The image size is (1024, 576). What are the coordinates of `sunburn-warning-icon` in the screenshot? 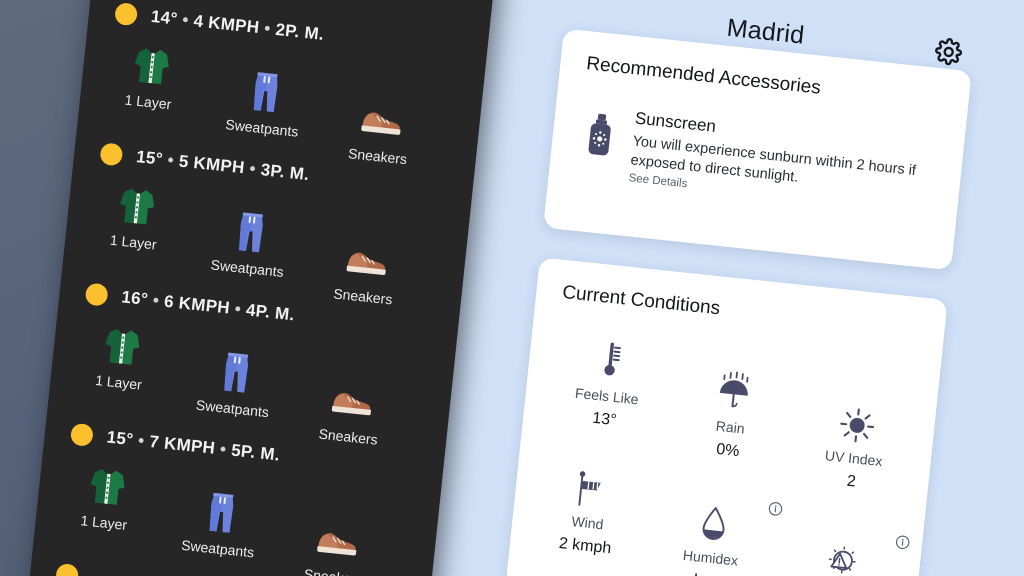 It's located at (839, 553).